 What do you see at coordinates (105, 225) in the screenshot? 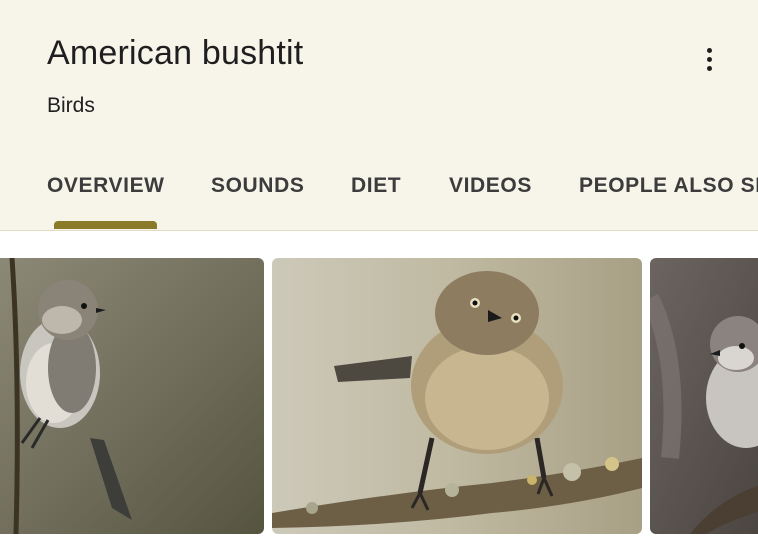
I see `active-tab-indicator` at bounding box center [105, 225].